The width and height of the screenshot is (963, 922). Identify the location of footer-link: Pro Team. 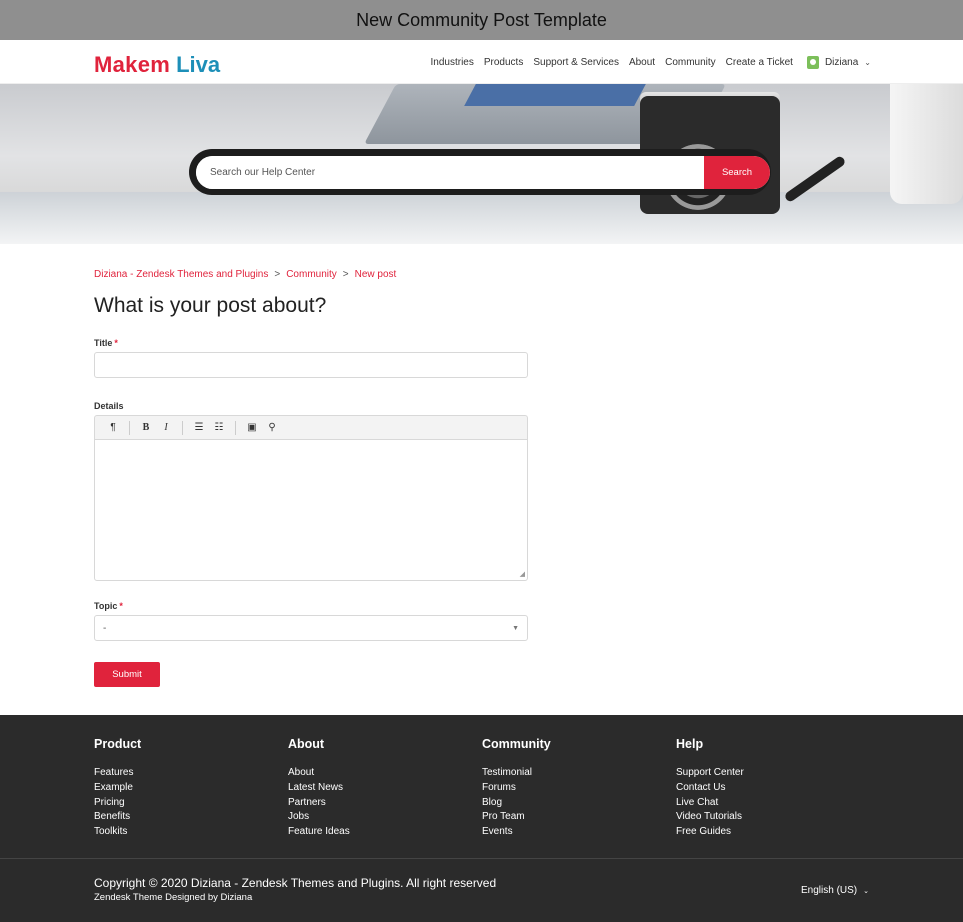
(516, 817).